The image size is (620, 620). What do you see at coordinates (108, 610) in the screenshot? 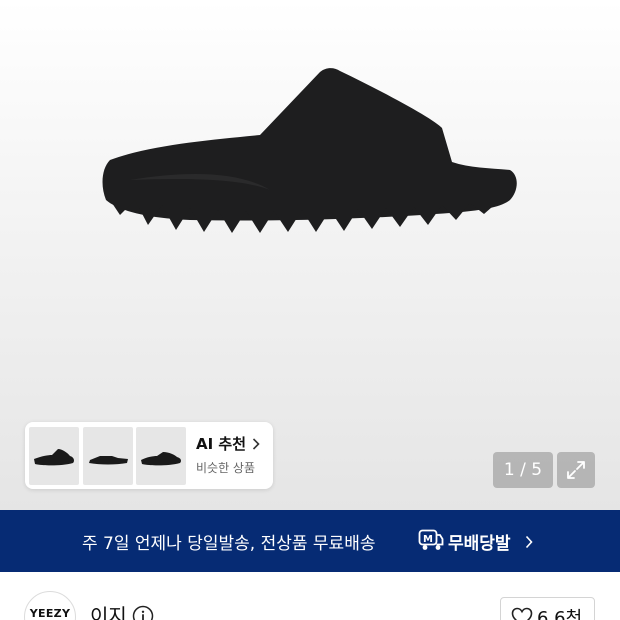
I see `brand-name: 이지` at bounding box center [108, 610].